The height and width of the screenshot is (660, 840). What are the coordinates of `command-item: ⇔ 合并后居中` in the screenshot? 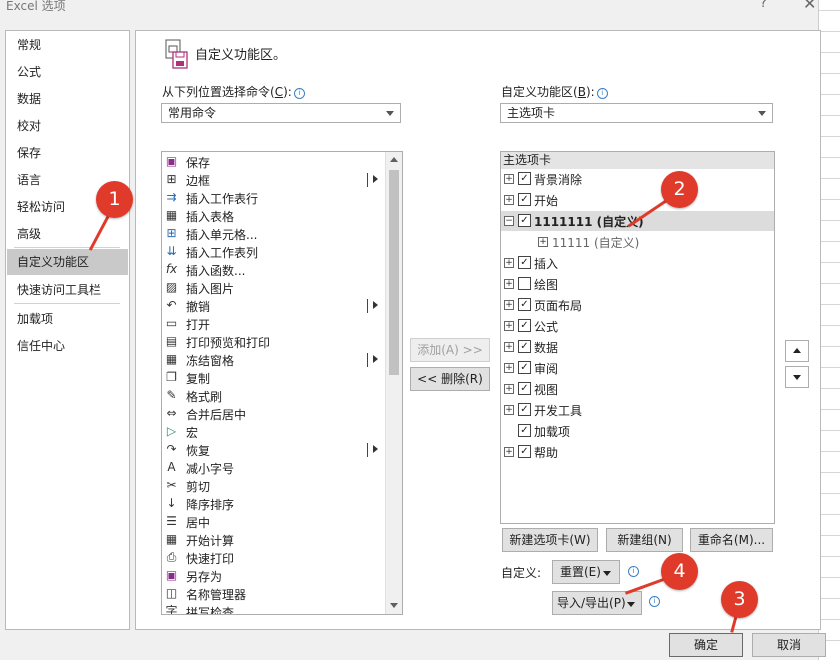 It's located at (274, 414).